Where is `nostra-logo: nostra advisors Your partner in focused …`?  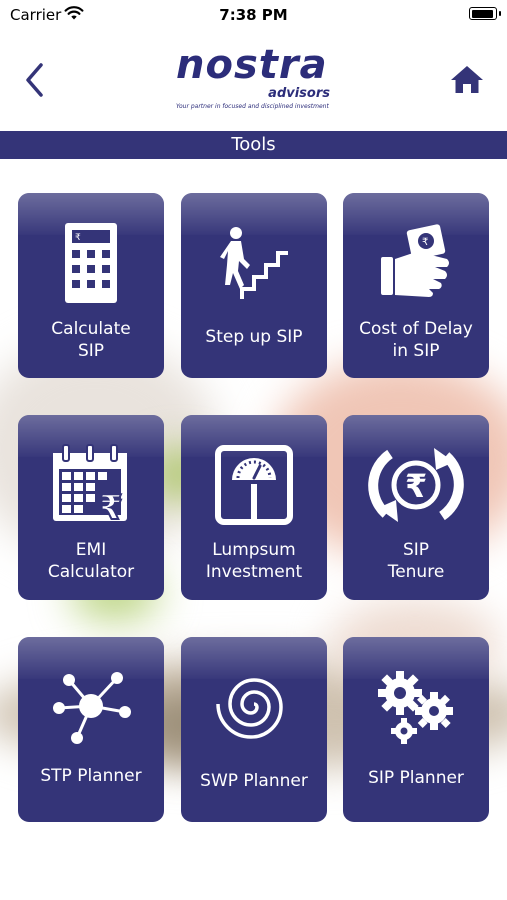 nostra-logo: nostra advisors Your partner in focused … is located at coordinates (255, 77).